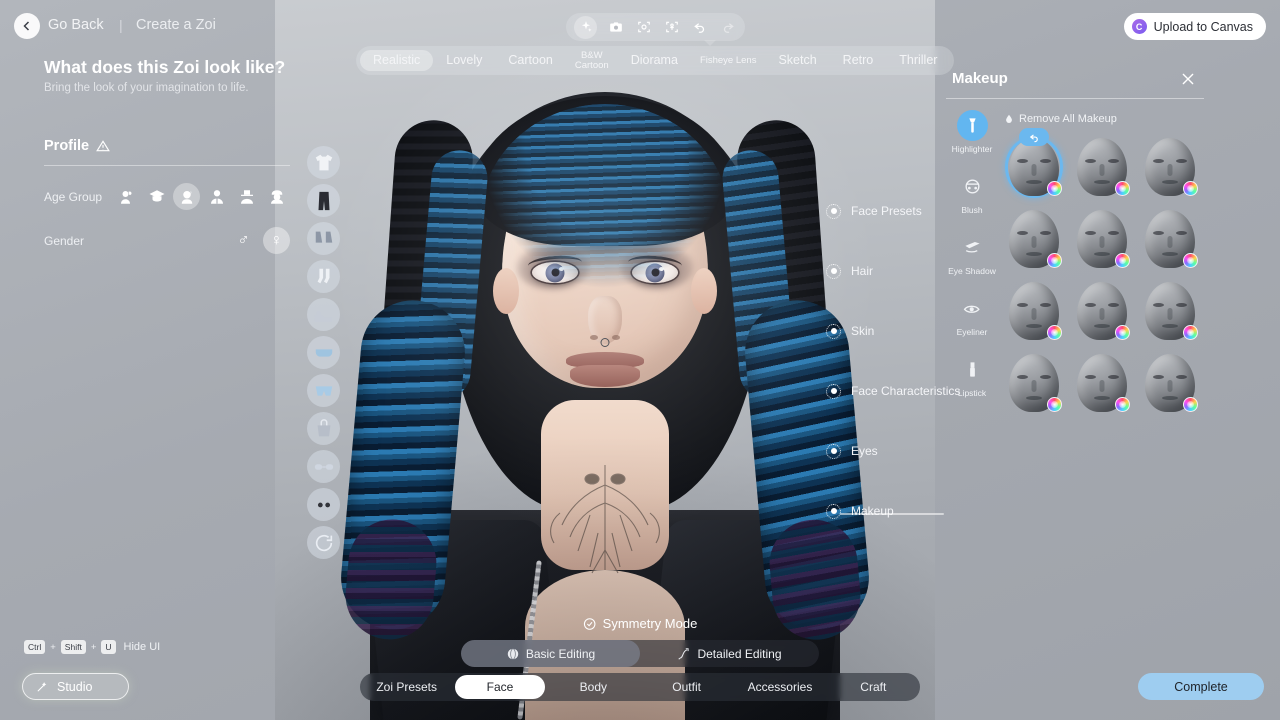 The width and height of the screenshot is (1280, 720). I want to click on wardrobe-item-earrings, so click(323, 504).